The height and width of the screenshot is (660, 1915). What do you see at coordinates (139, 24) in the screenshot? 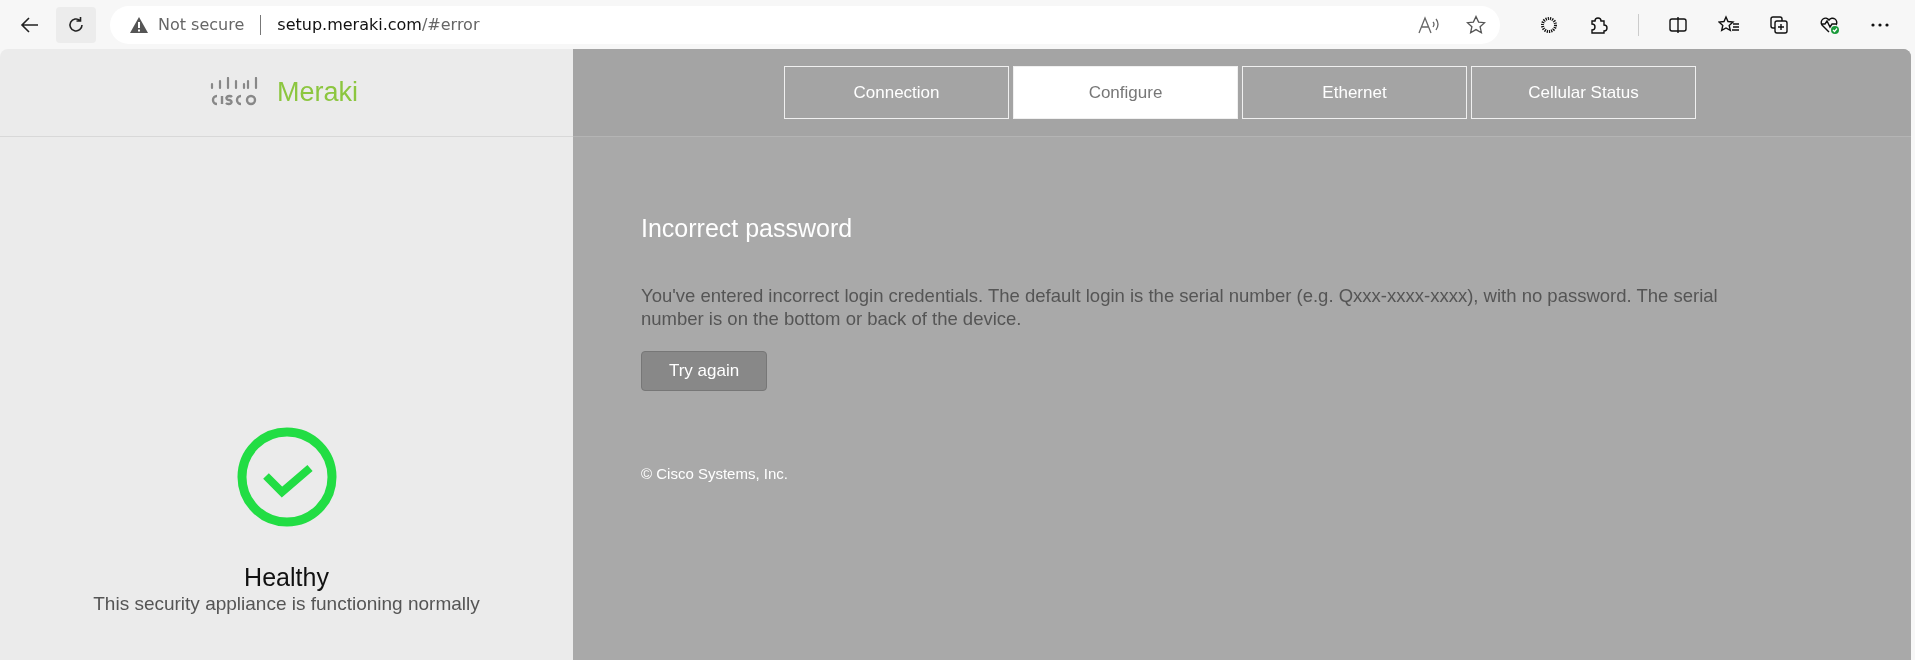
I see `warning-icon` at bounding box center [139, 24].